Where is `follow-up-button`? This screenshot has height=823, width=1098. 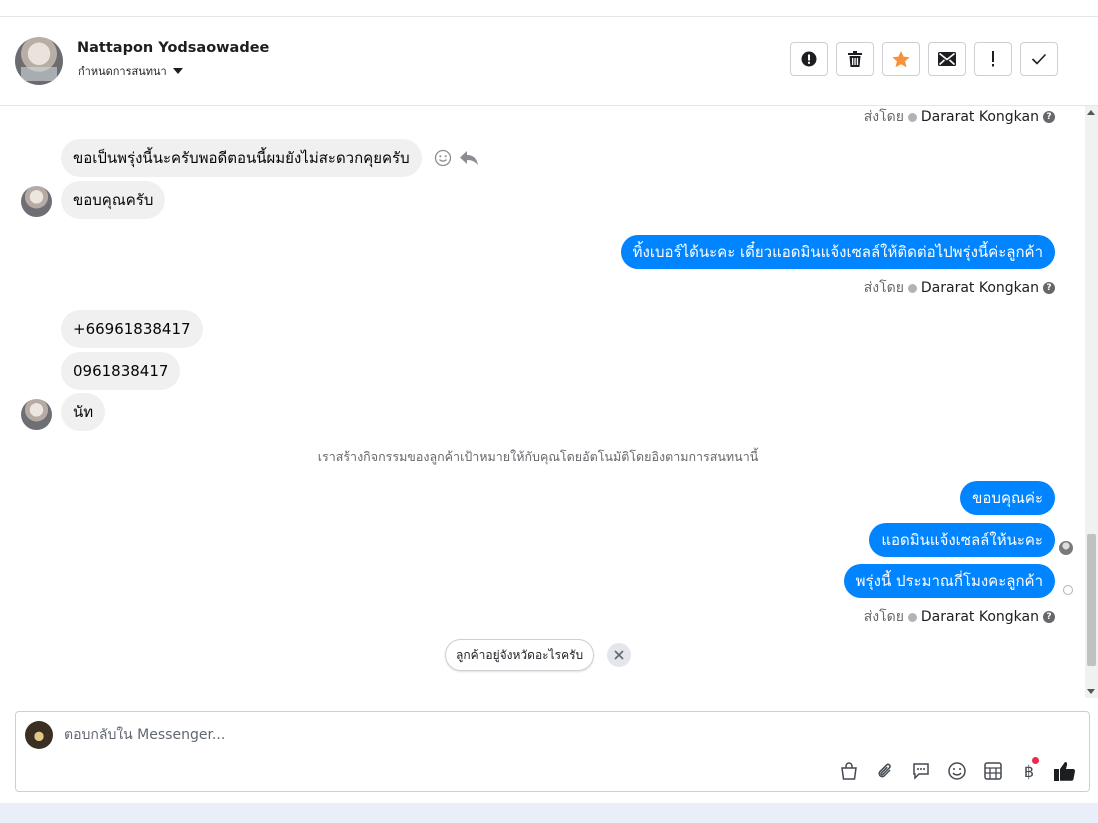 follow-up-button is located at coordinates (993, 59).